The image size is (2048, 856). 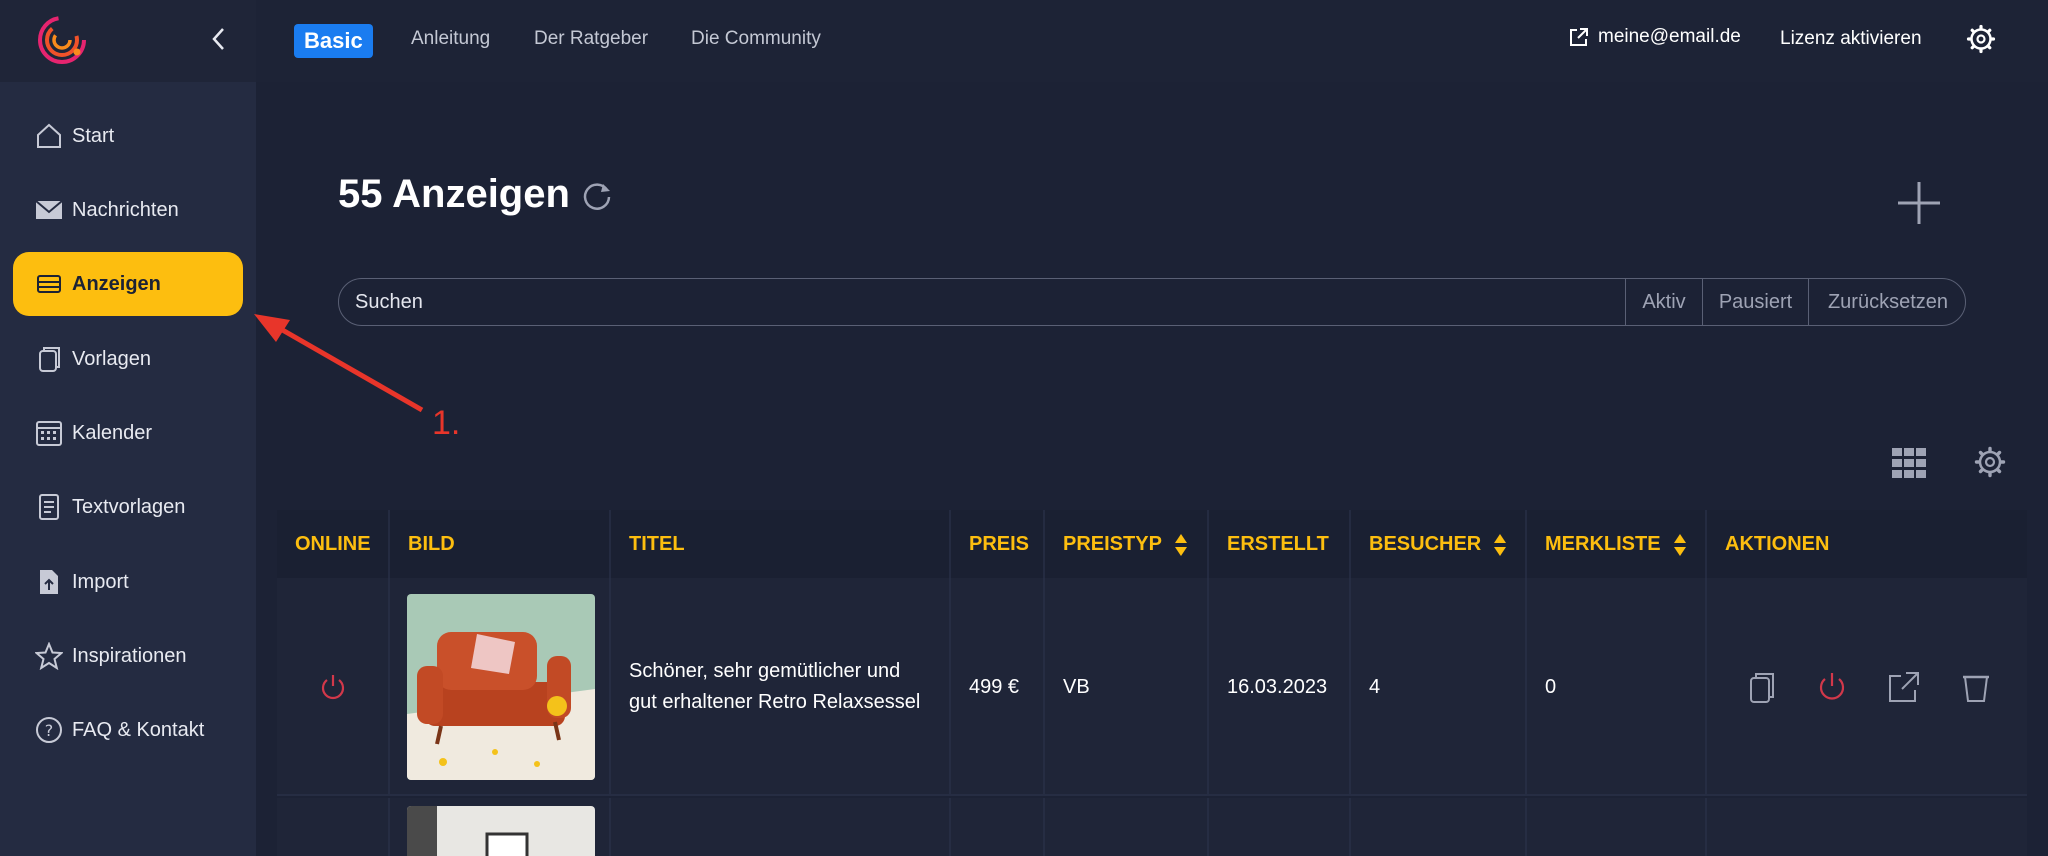 I want to click on ad-title-line-2: gut erhaltener Retro Relaxsessel, so click(x=775, y=702).